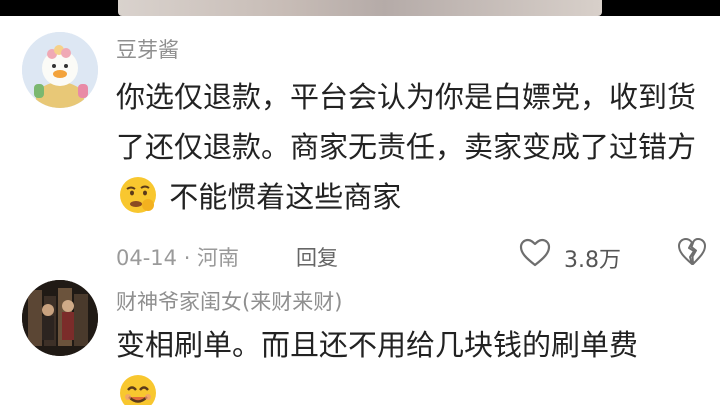 This screenshot has height=405, width=720. I want to click on comment-username: 财神爷家闺女(来财来财), so click(229, 301).